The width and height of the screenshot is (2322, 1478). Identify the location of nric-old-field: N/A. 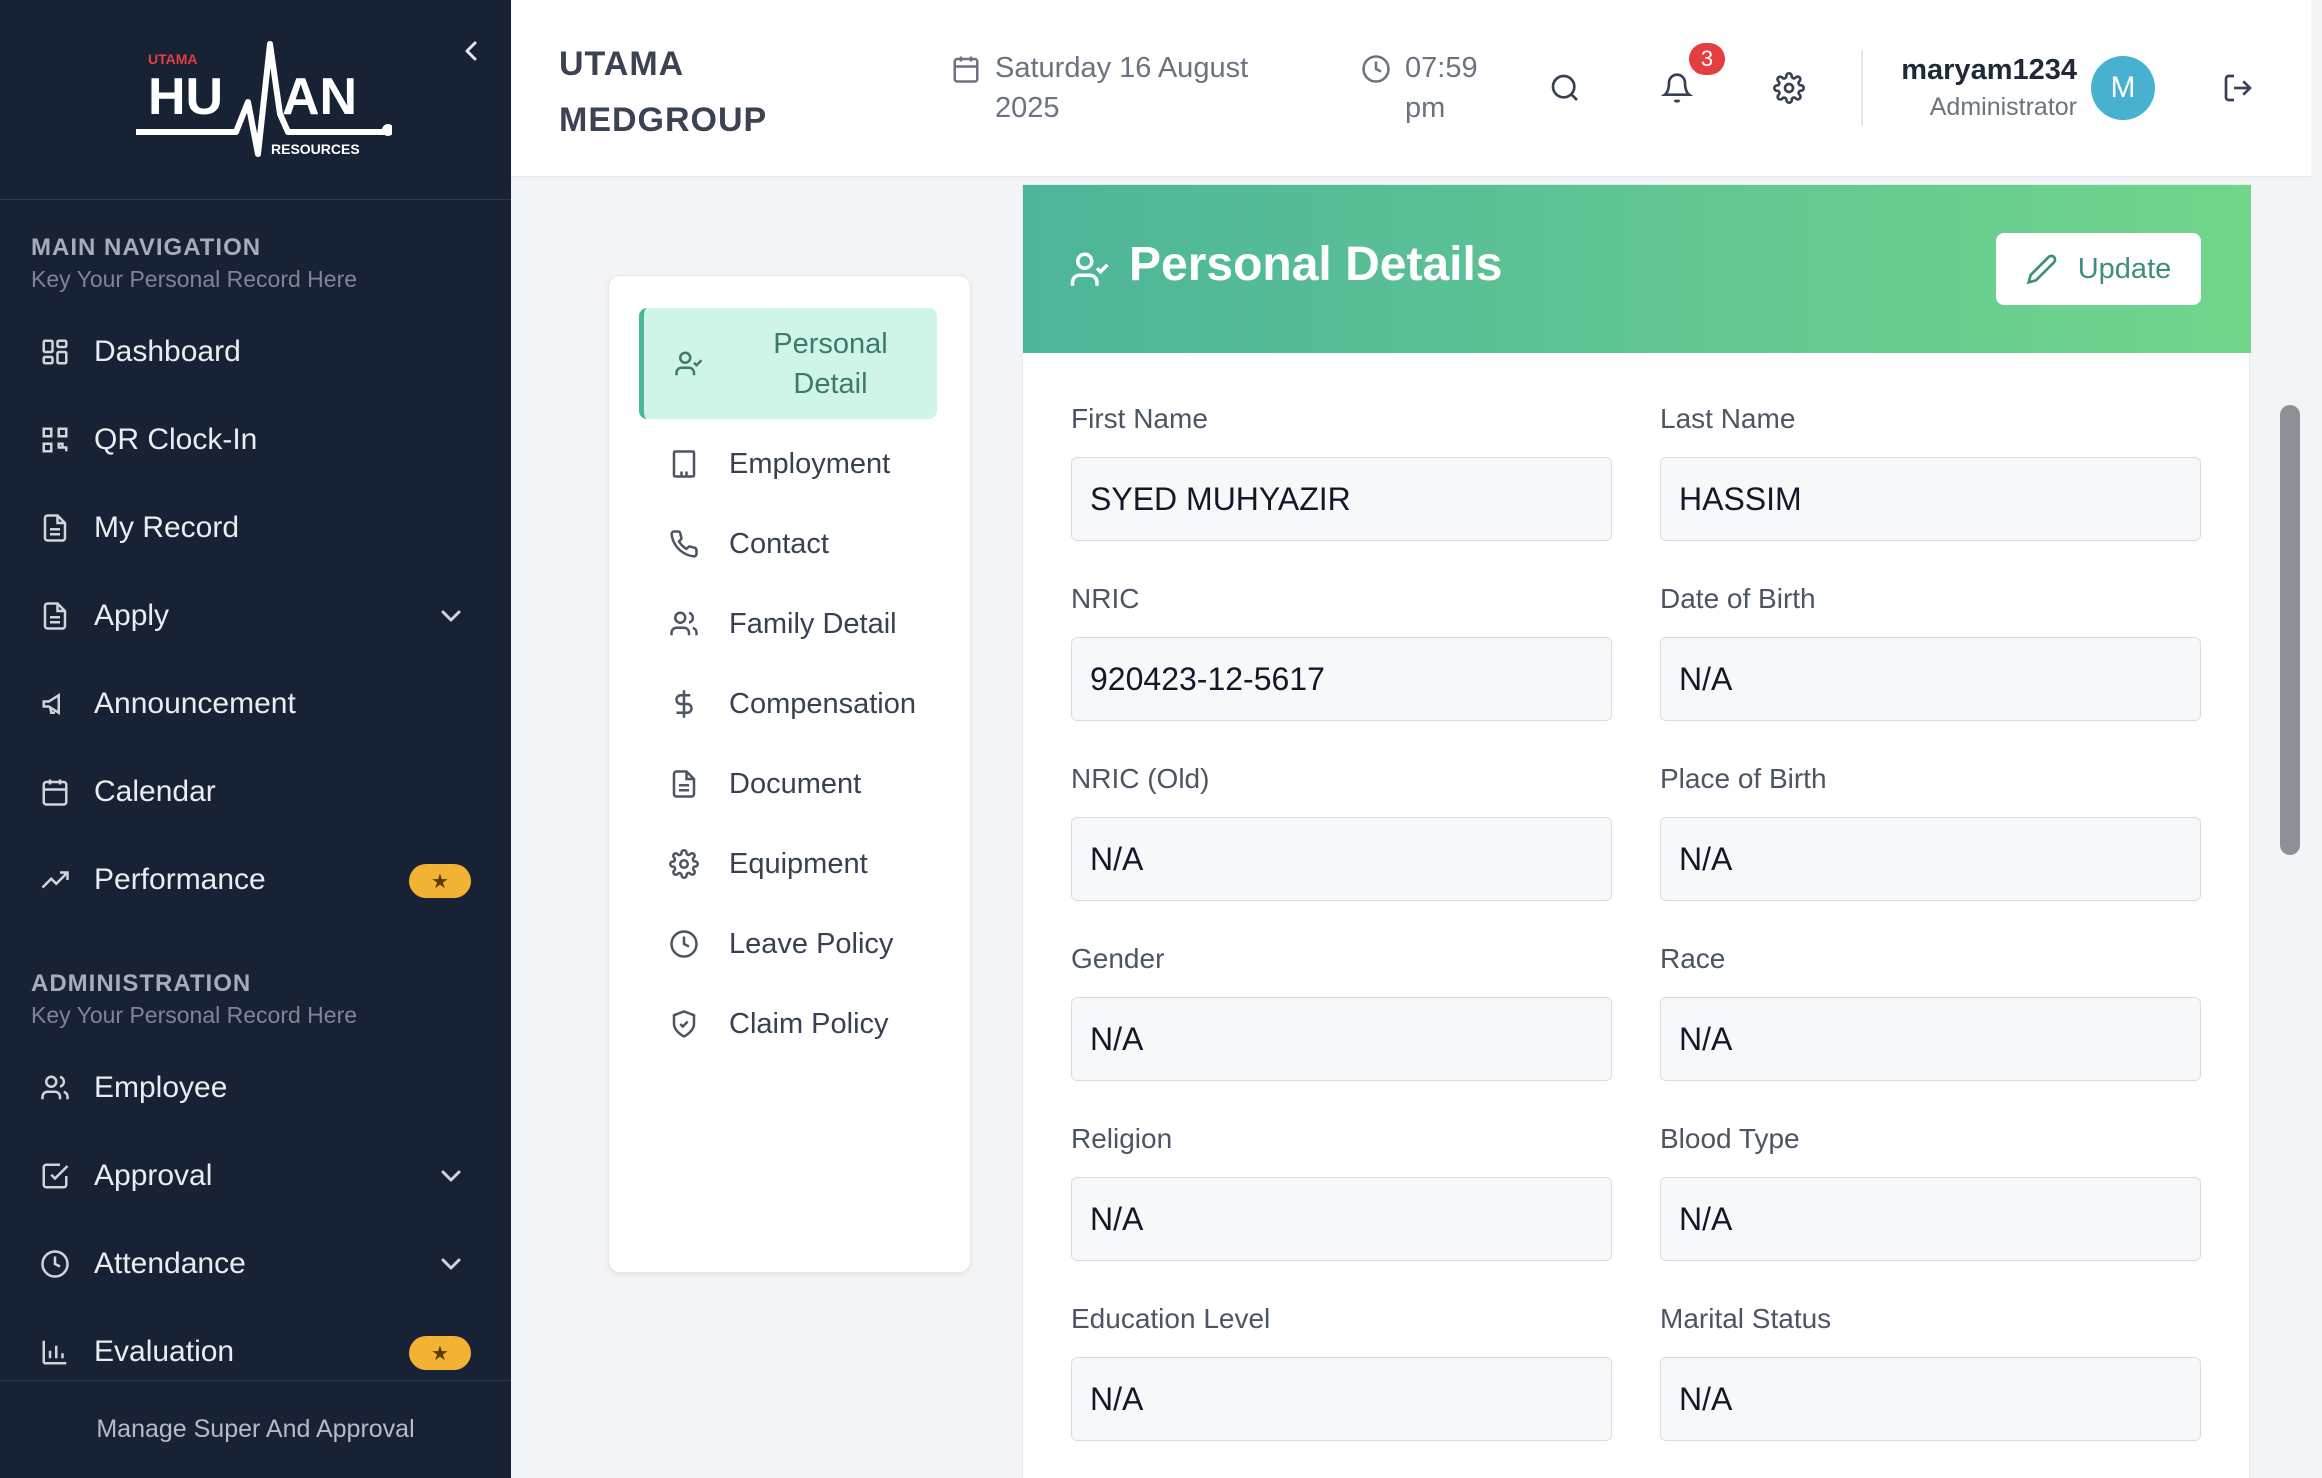
(1341, 859).